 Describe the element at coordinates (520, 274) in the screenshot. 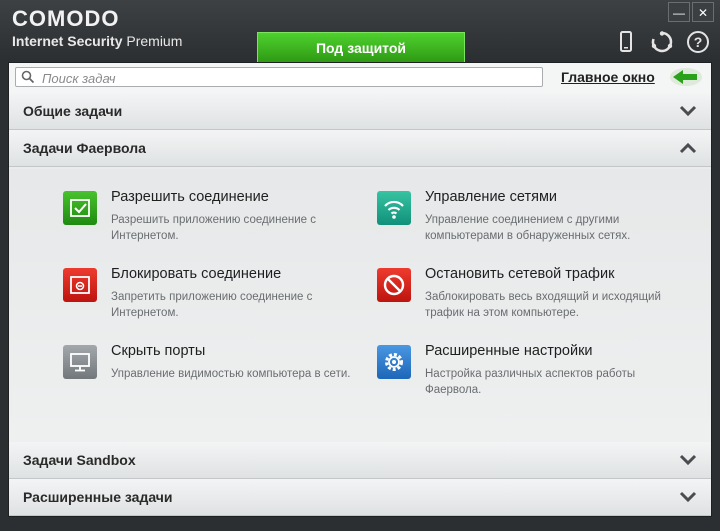

I see `task-title: Остановить сетевой трафик` at that location.